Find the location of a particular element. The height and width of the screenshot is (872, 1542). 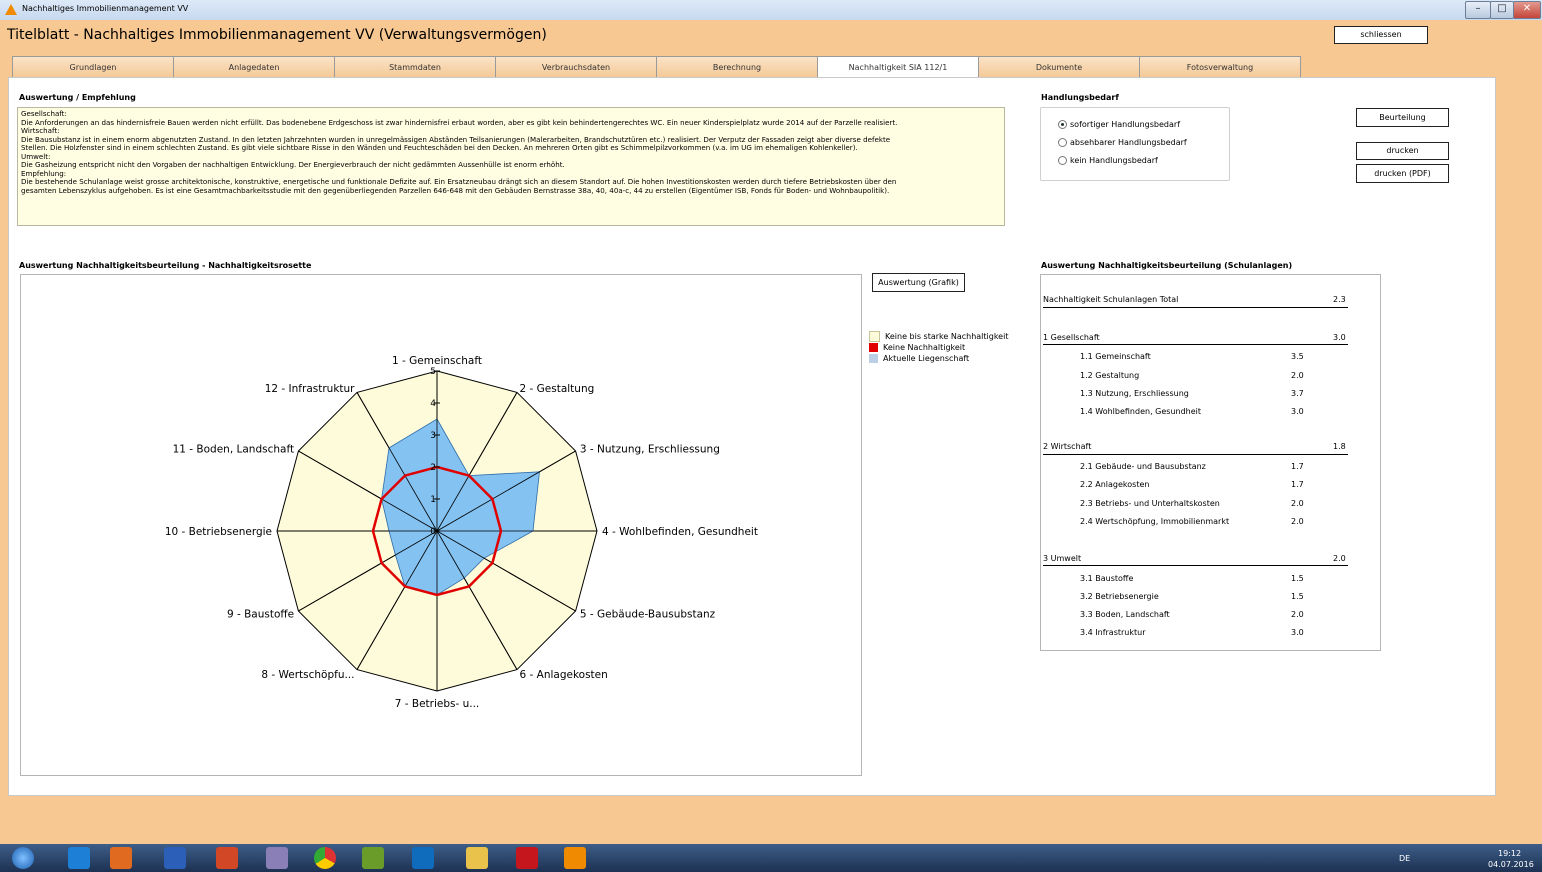

radar-axis-label: 3 - Nutzung, Erschliessung is located at coordinates (650, 450).